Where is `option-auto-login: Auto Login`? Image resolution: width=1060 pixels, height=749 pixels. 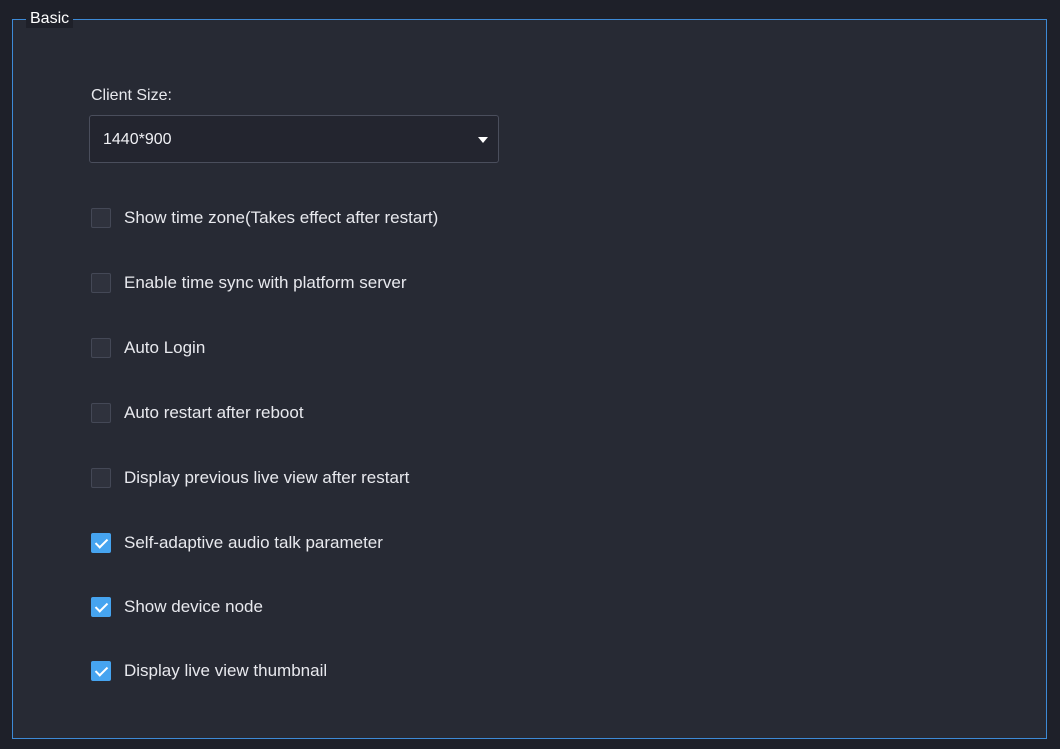 option-auto-login: Auto Login is located at coordinates (148, 348).